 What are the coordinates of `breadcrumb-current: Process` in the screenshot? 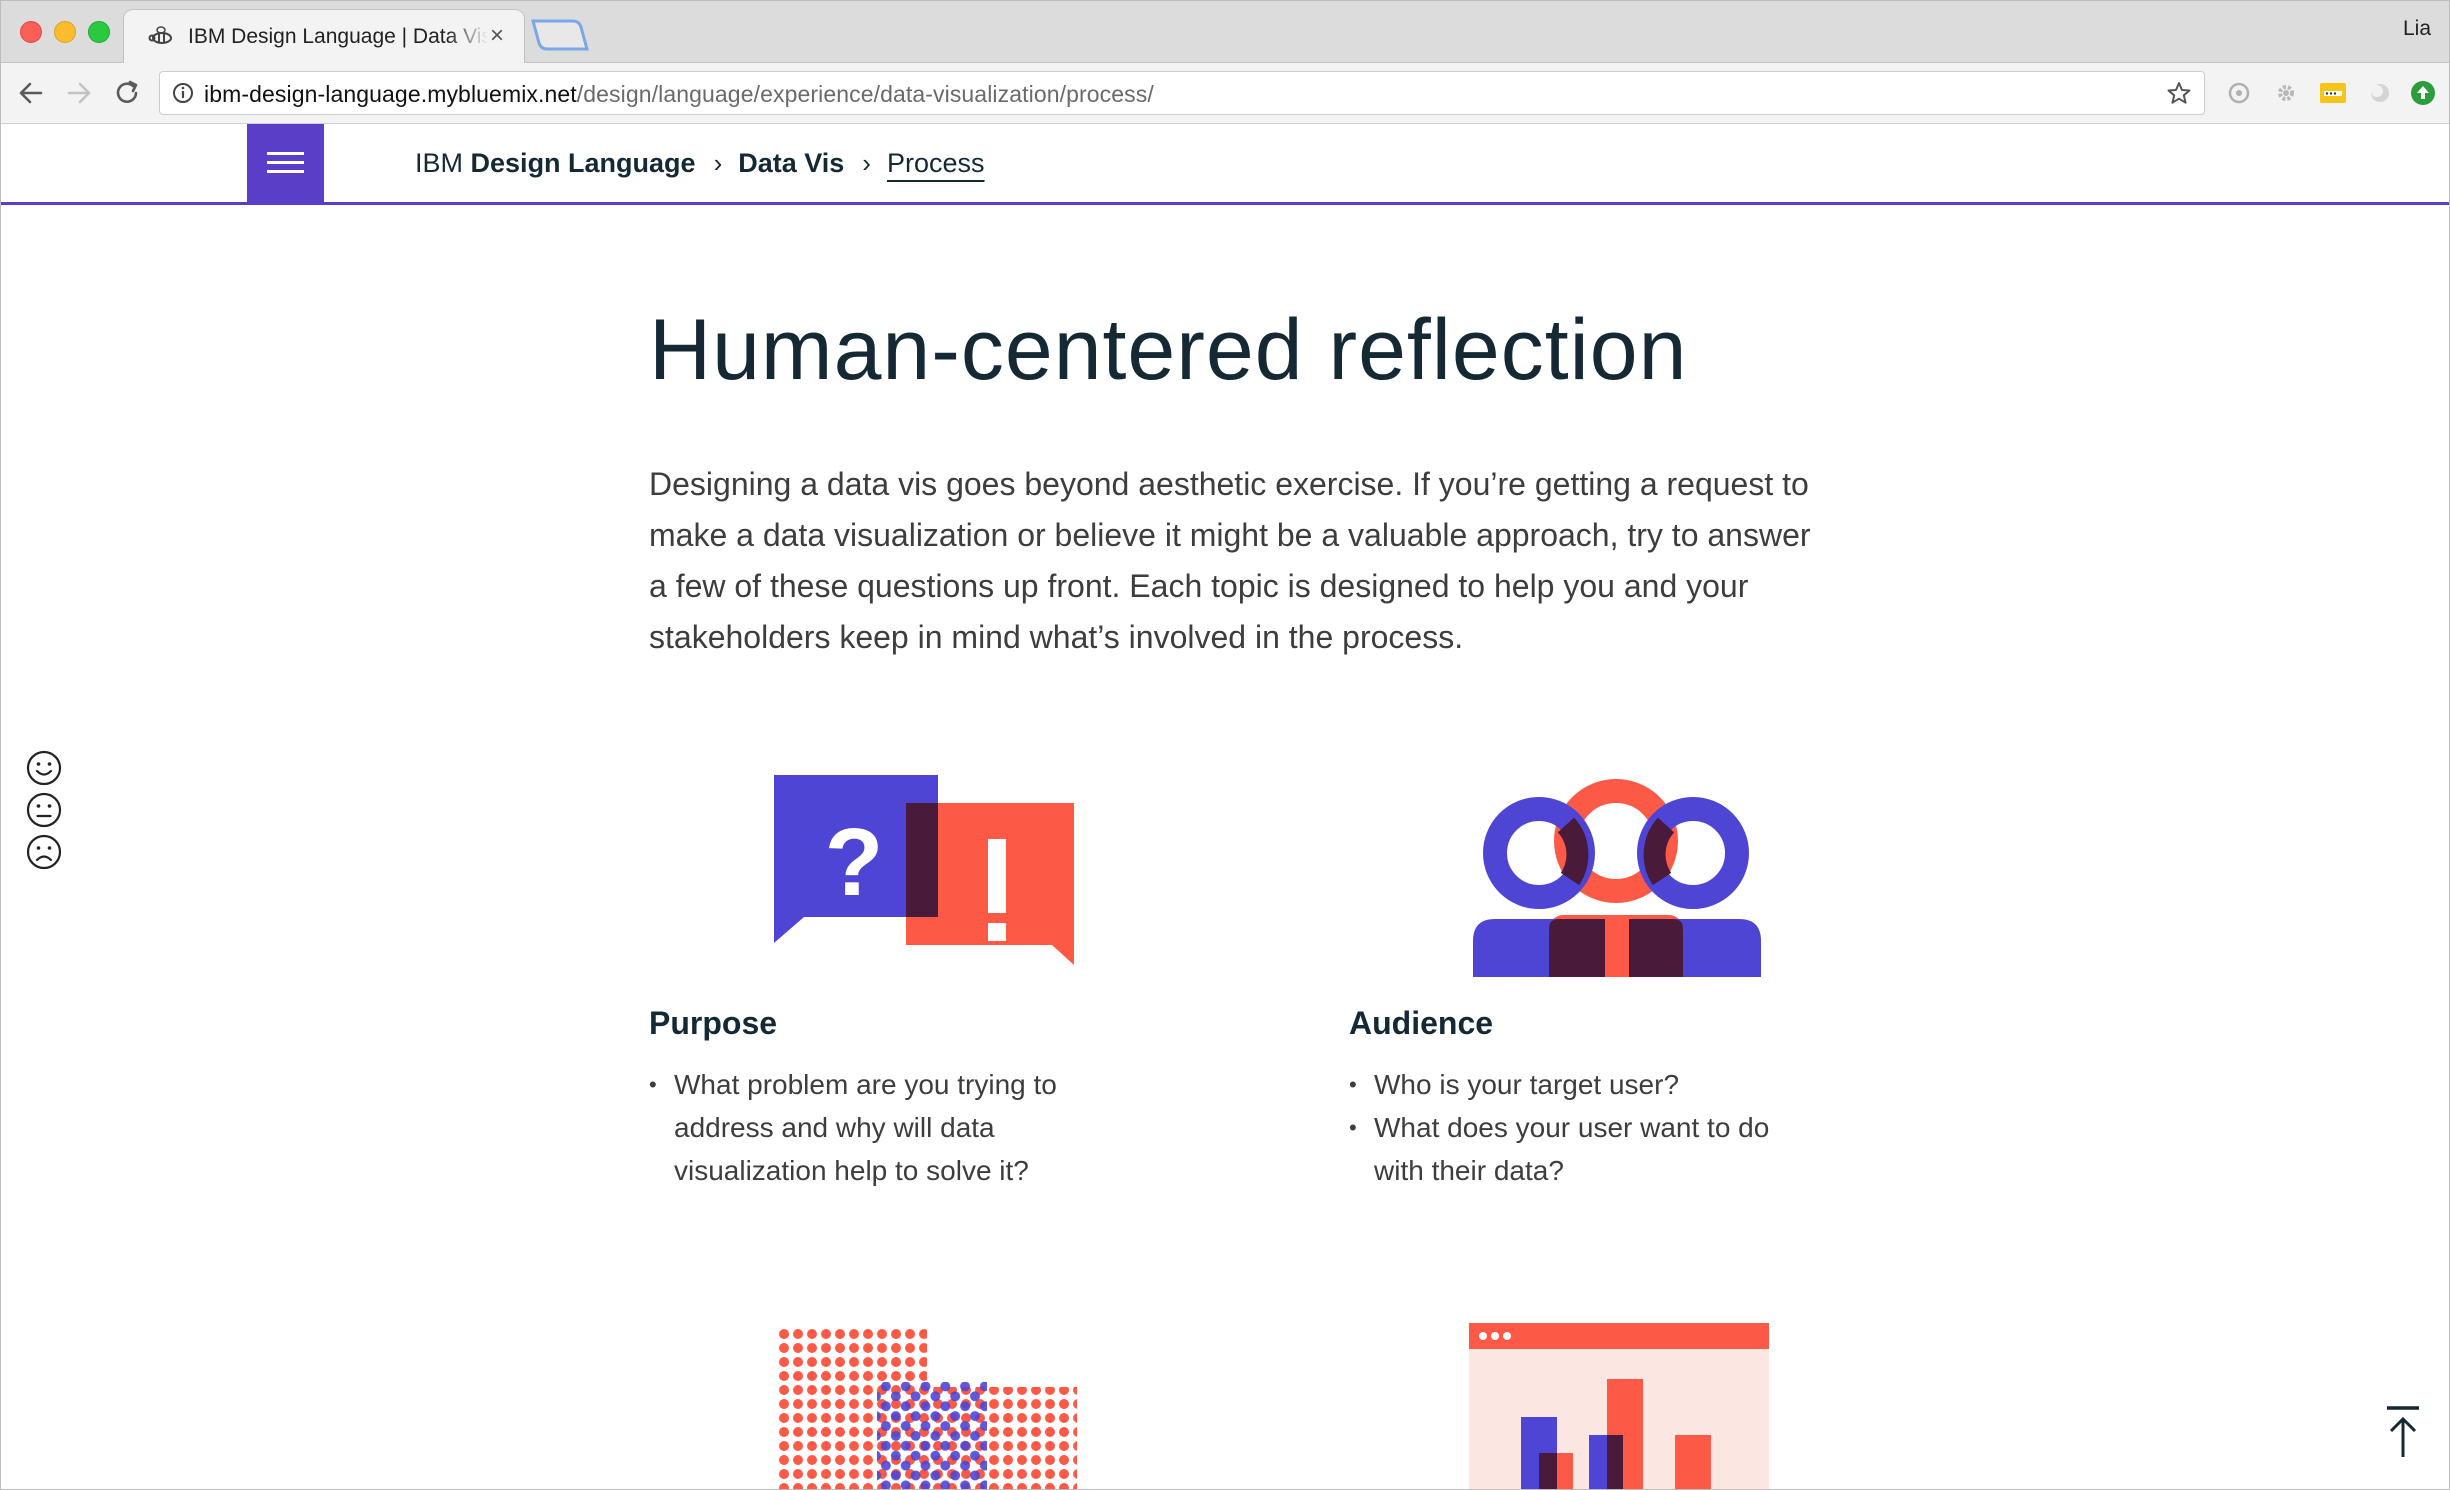 It's located at (936, 163).